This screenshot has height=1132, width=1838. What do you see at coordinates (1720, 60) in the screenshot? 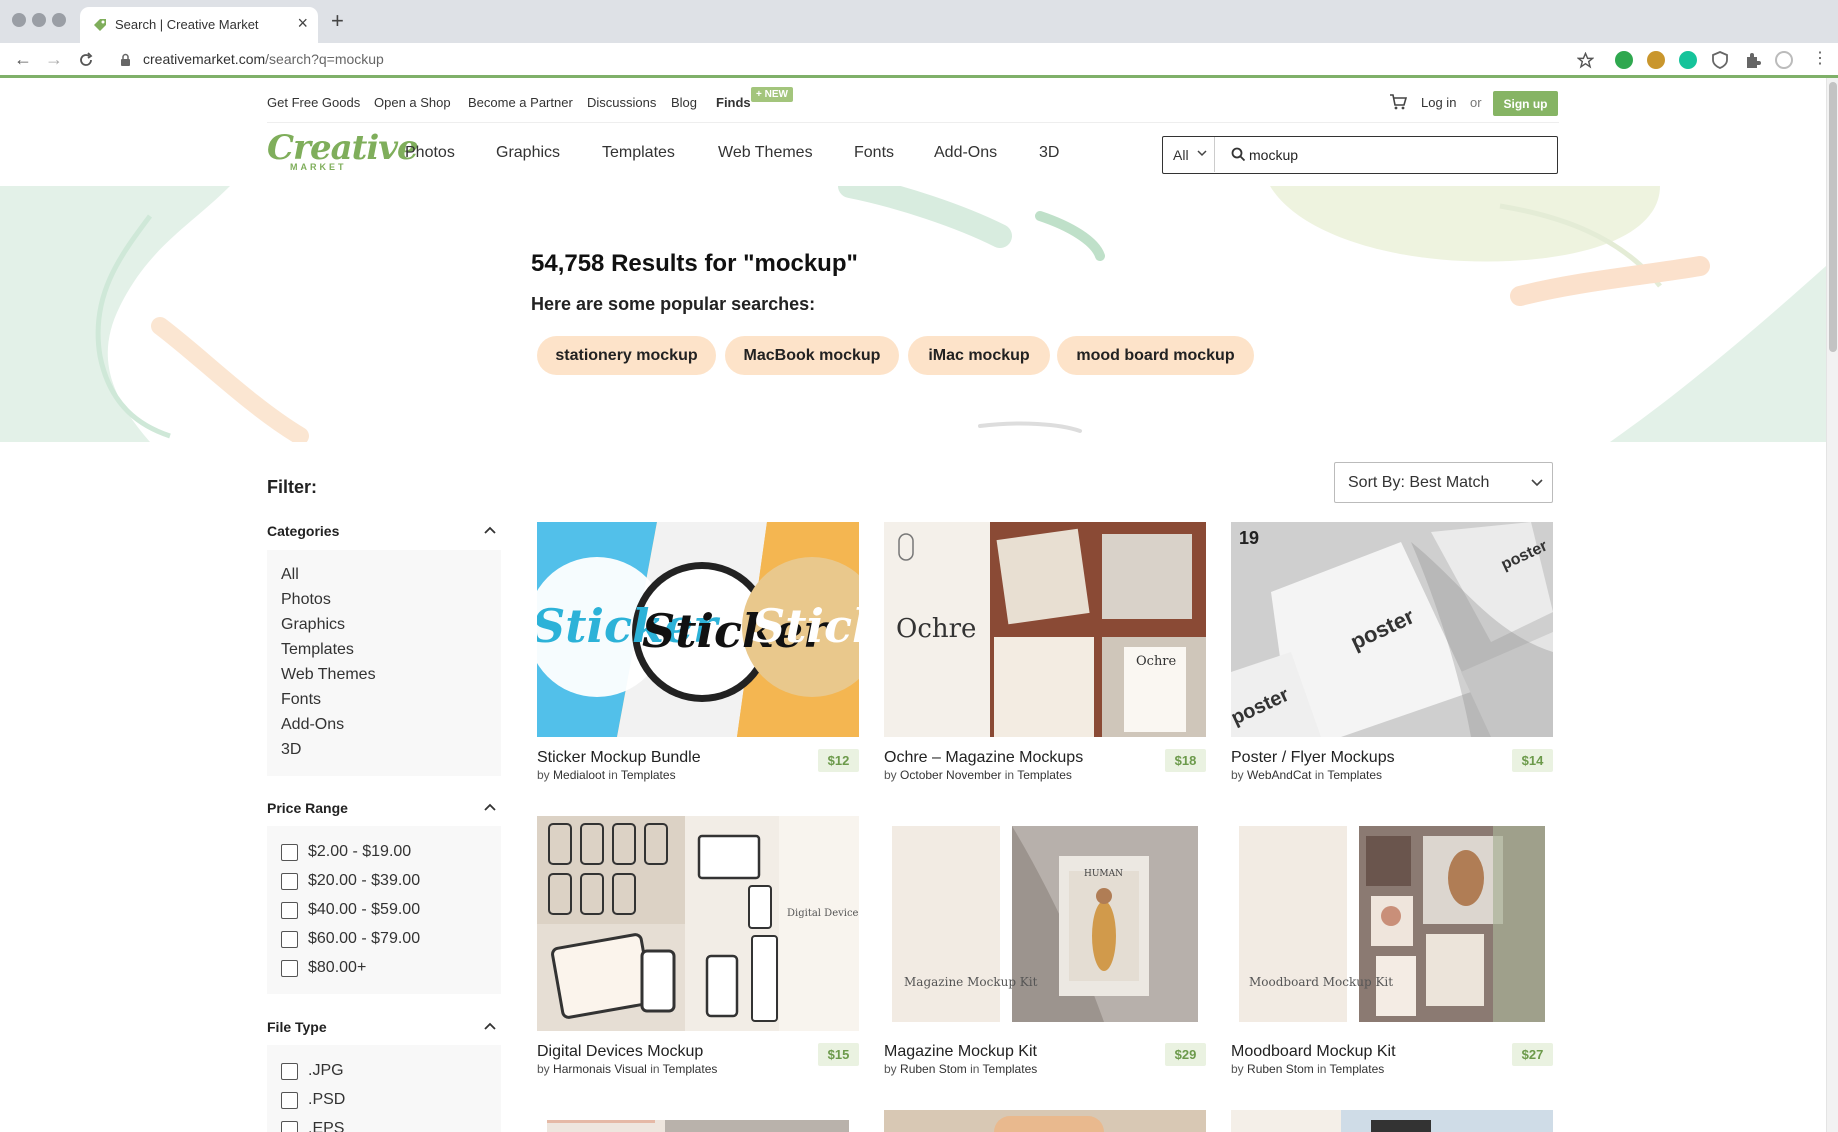
I see `shield-extension-icon` at bounding box center [1720, 60].